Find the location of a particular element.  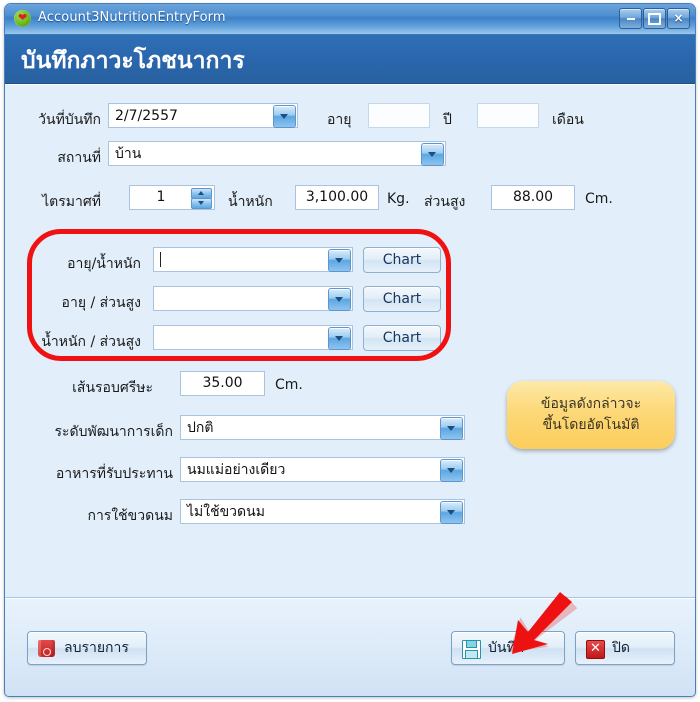

chart-button-age-weight: Chart is located at coordinates (402, 260).